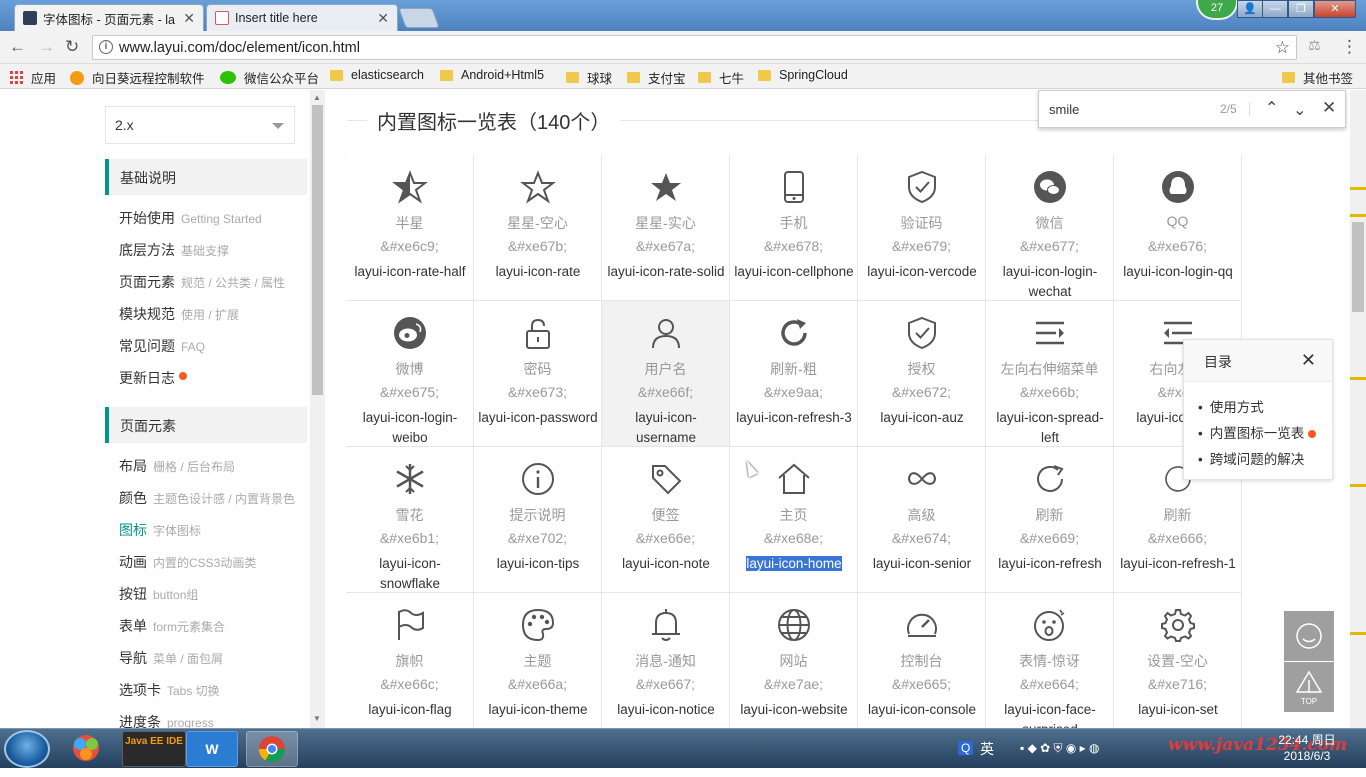 This screenshot has height=777, width=1366. Describe the element at coordinates (1271, 108) in the screenshot. I see `find-prev-icon: ⌃` at that location.